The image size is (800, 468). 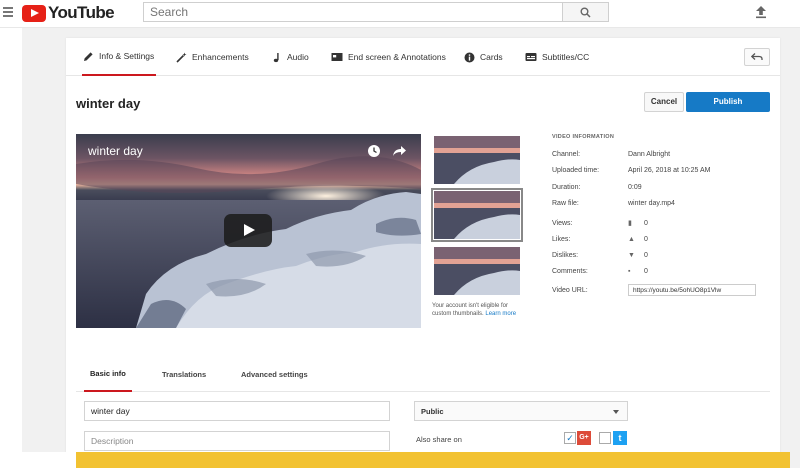 I want to click on return-arrow-icon, so click(x=757, y=56).